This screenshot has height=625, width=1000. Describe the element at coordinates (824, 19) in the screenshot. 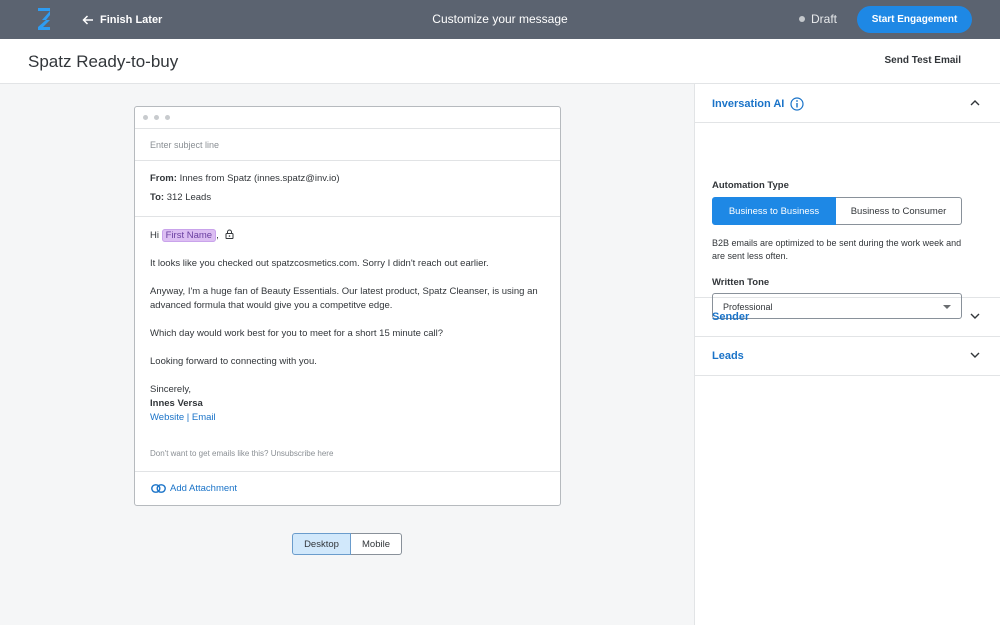

I see `draft-label: Draft` at that location.